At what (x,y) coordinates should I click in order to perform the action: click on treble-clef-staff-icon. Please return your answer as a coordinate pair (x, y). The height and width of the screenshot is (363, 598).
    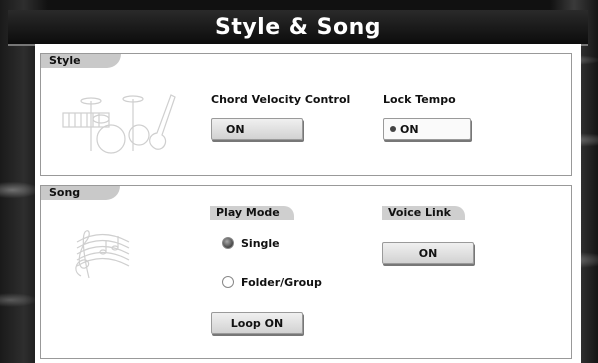
    Looking at the image, I should click on (102, 254).